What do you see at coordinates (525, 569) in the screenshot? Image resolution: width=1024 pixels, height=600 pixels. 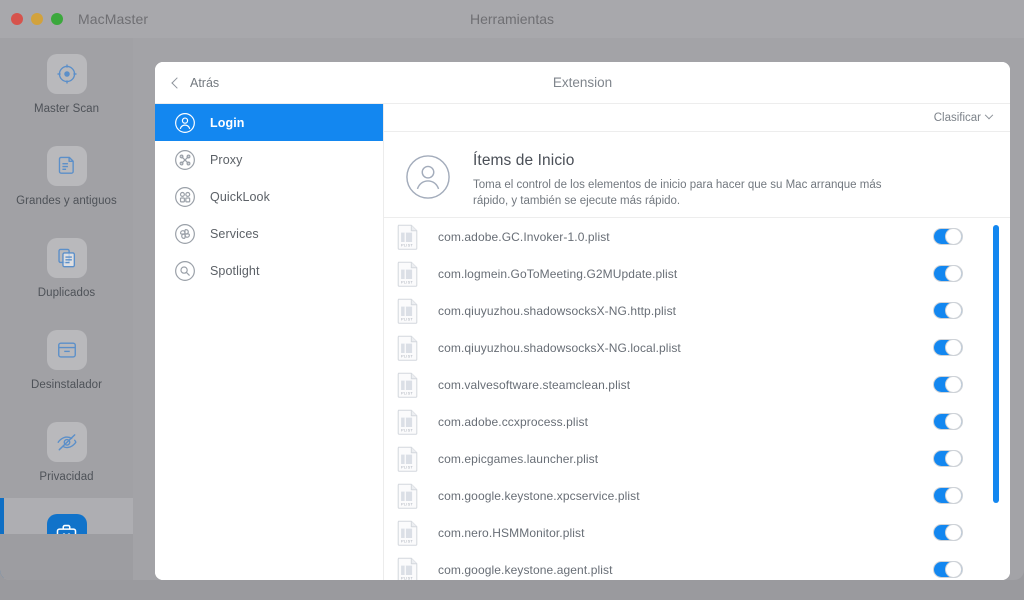 I see `file-name-label: com.google.keystone.agent.plist` at bounding box center [525, 569].